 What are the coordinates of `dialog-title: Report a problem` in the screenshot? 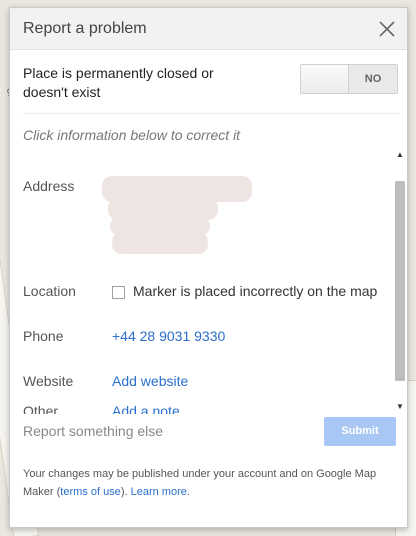 It's located at (85, 28).